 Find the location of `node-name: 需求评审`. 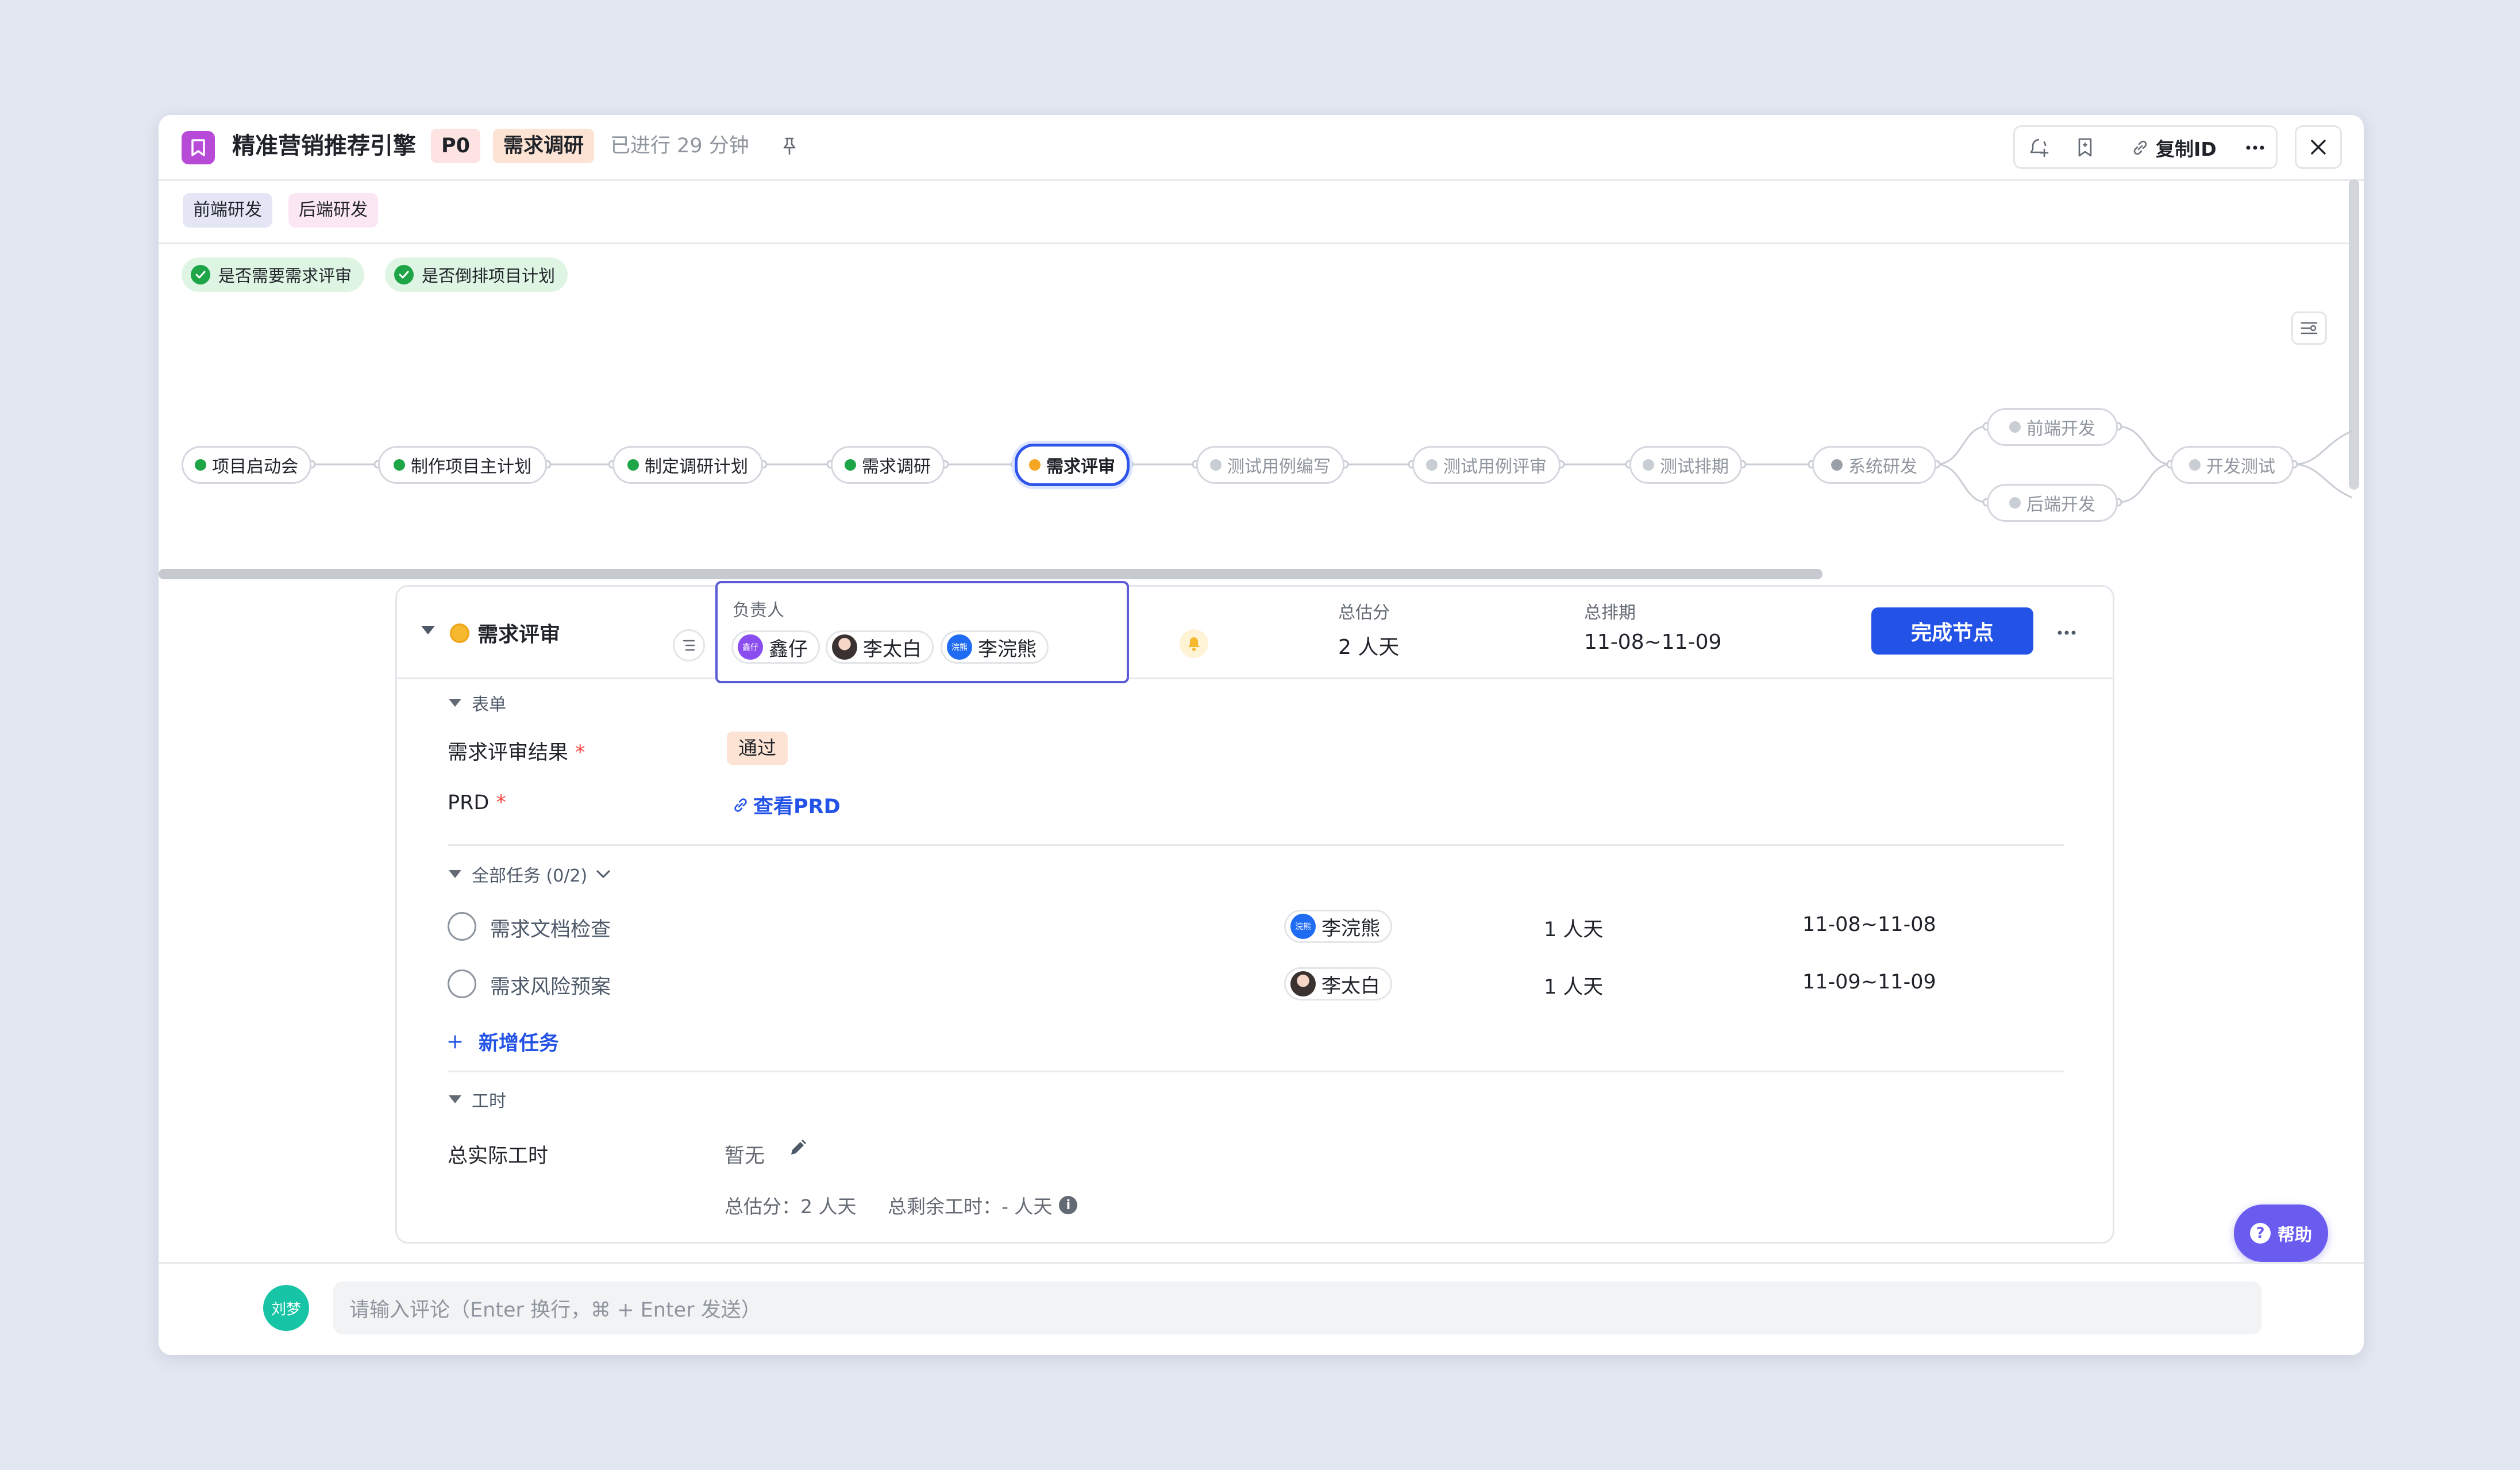

node-name: 需求评审 is located at coordinates (519, 635).